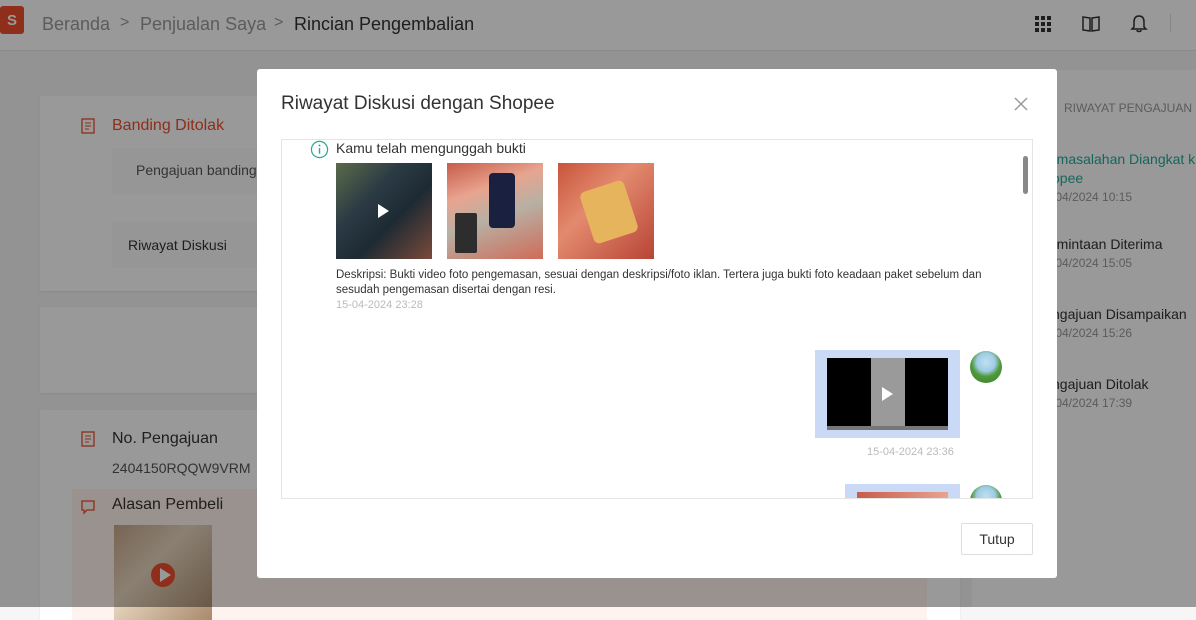 The image size is (1196, 620). Describe the element at coordinates (502, 200) in the screenshot. I see `phone-shape` at that location.